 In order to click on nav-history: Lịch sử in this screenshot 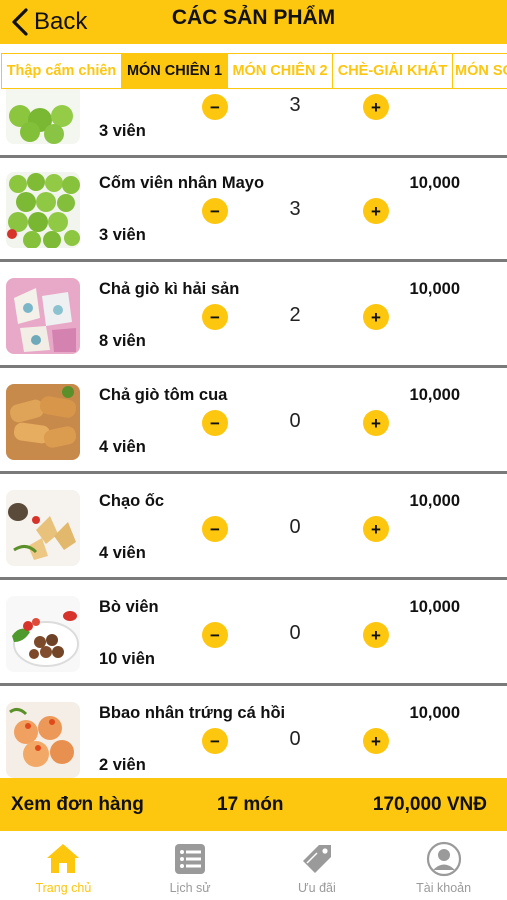, I will do `click(190, 865)`.